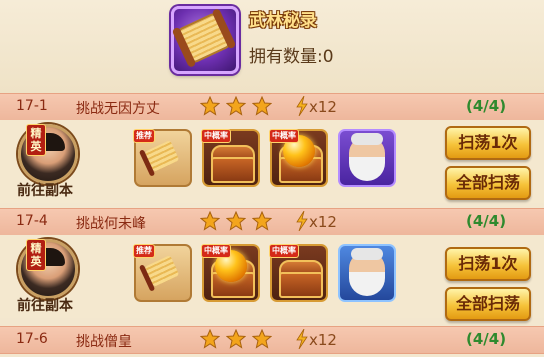 This screenshot has width=544, height=357. I want to click on eyepatch-boss-icon, so click(367, 272).